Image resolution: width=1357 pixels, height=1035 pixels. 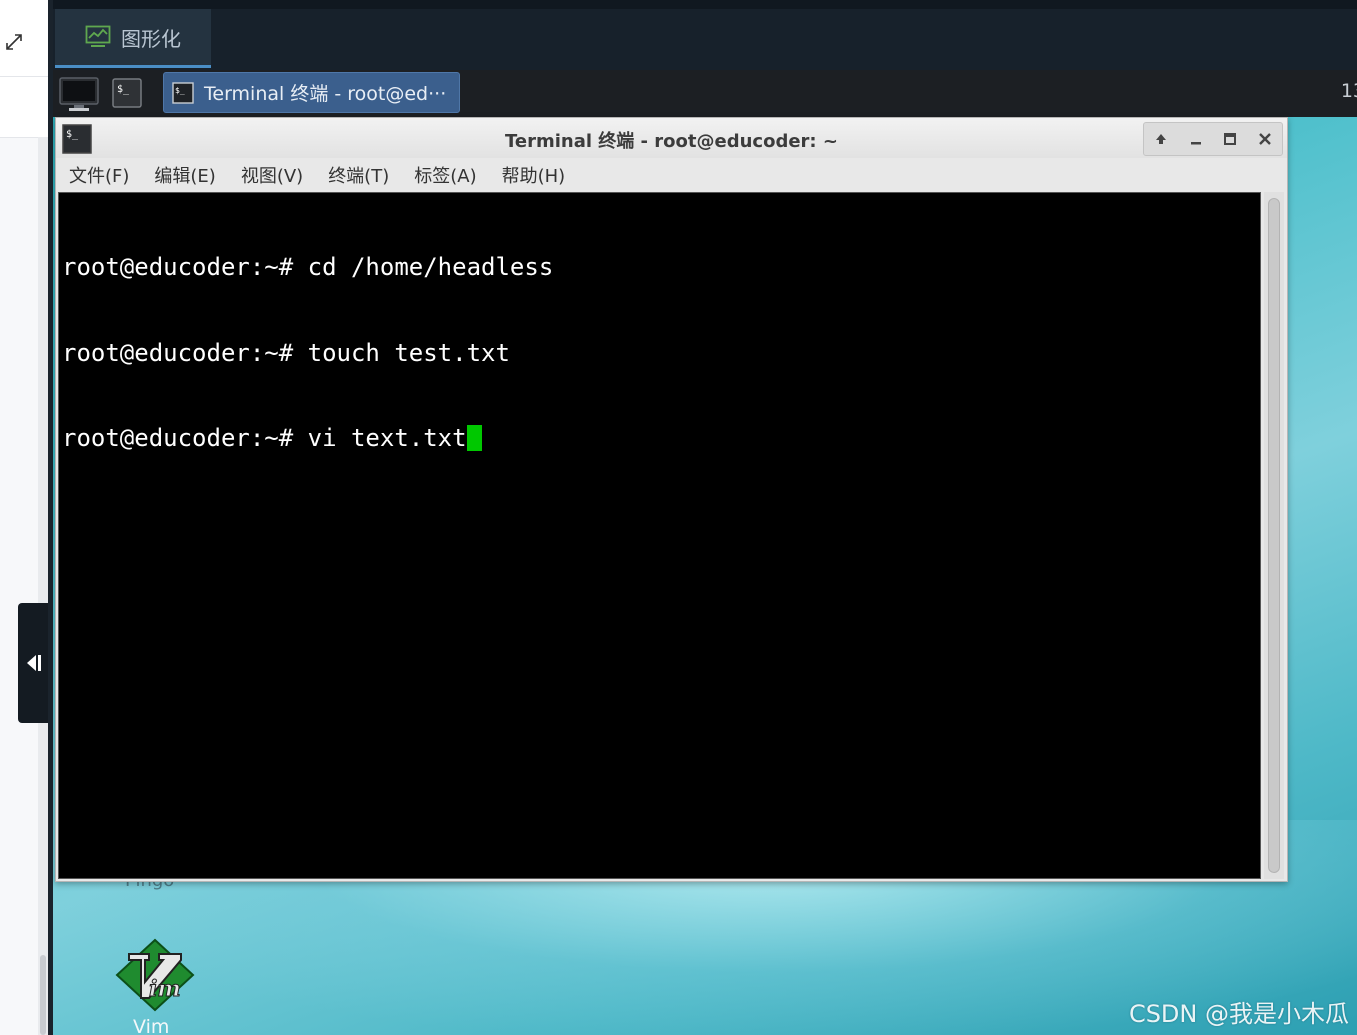 What do you see at coordinates (671, 175) in the screenshot?
I see `menubar: 文件(F) 编辑(E) 视图(V) 终端(T) 标签(A) 帮助(H)` at bounding box center [671, 175].